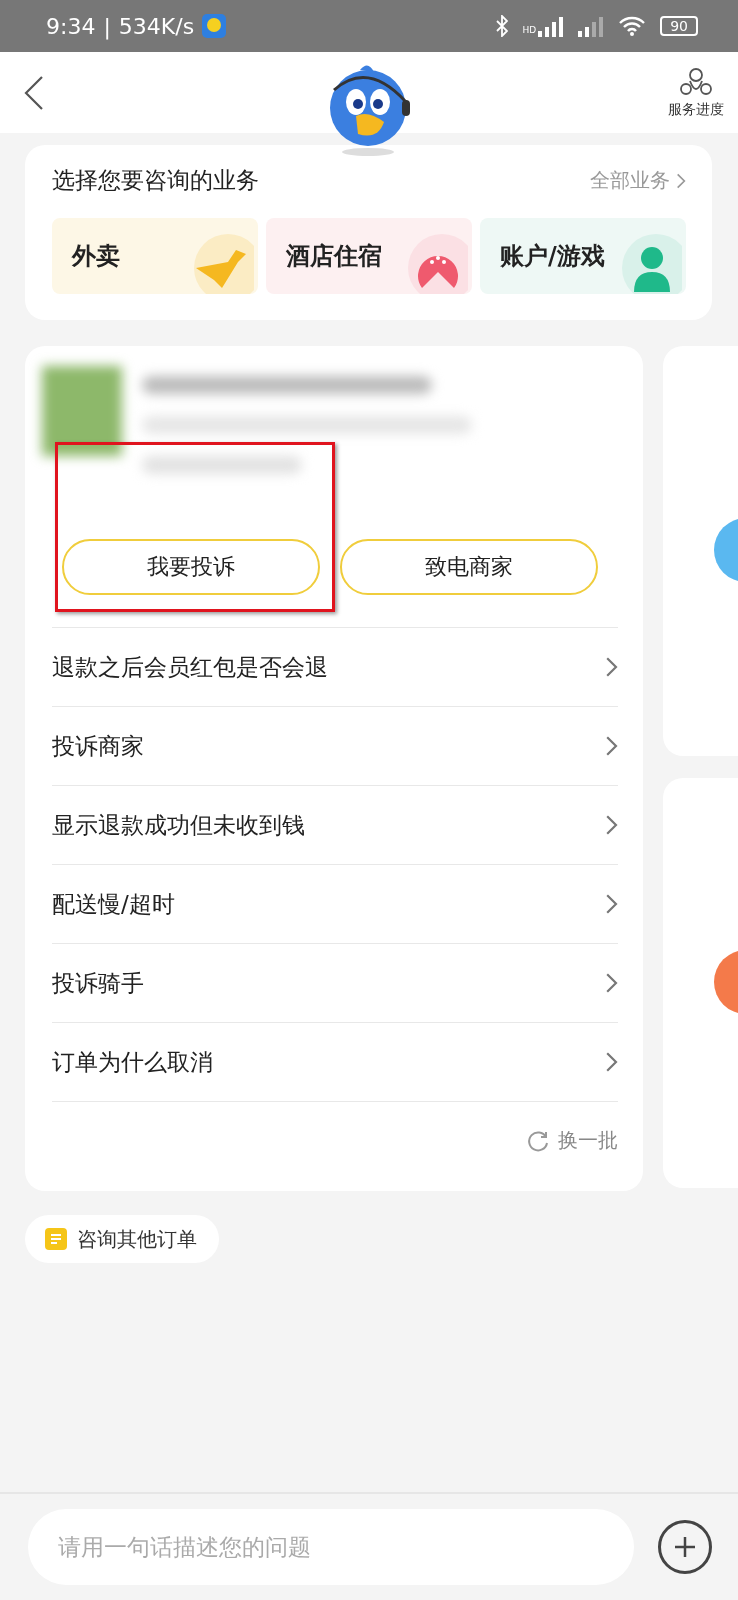  I want to click on action-button: 致电商家, so click(469, 567).